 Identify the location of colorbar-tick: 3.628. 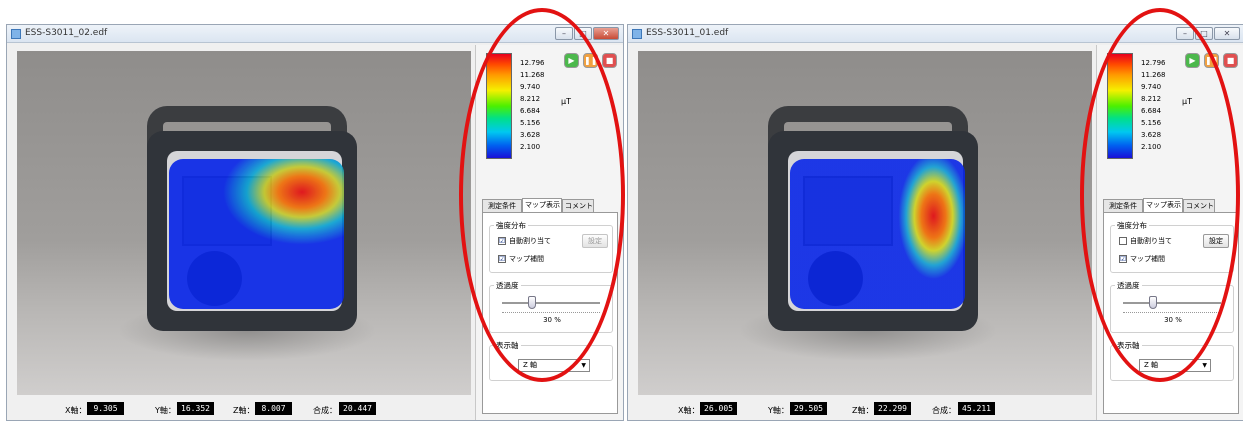
(1151, 135).